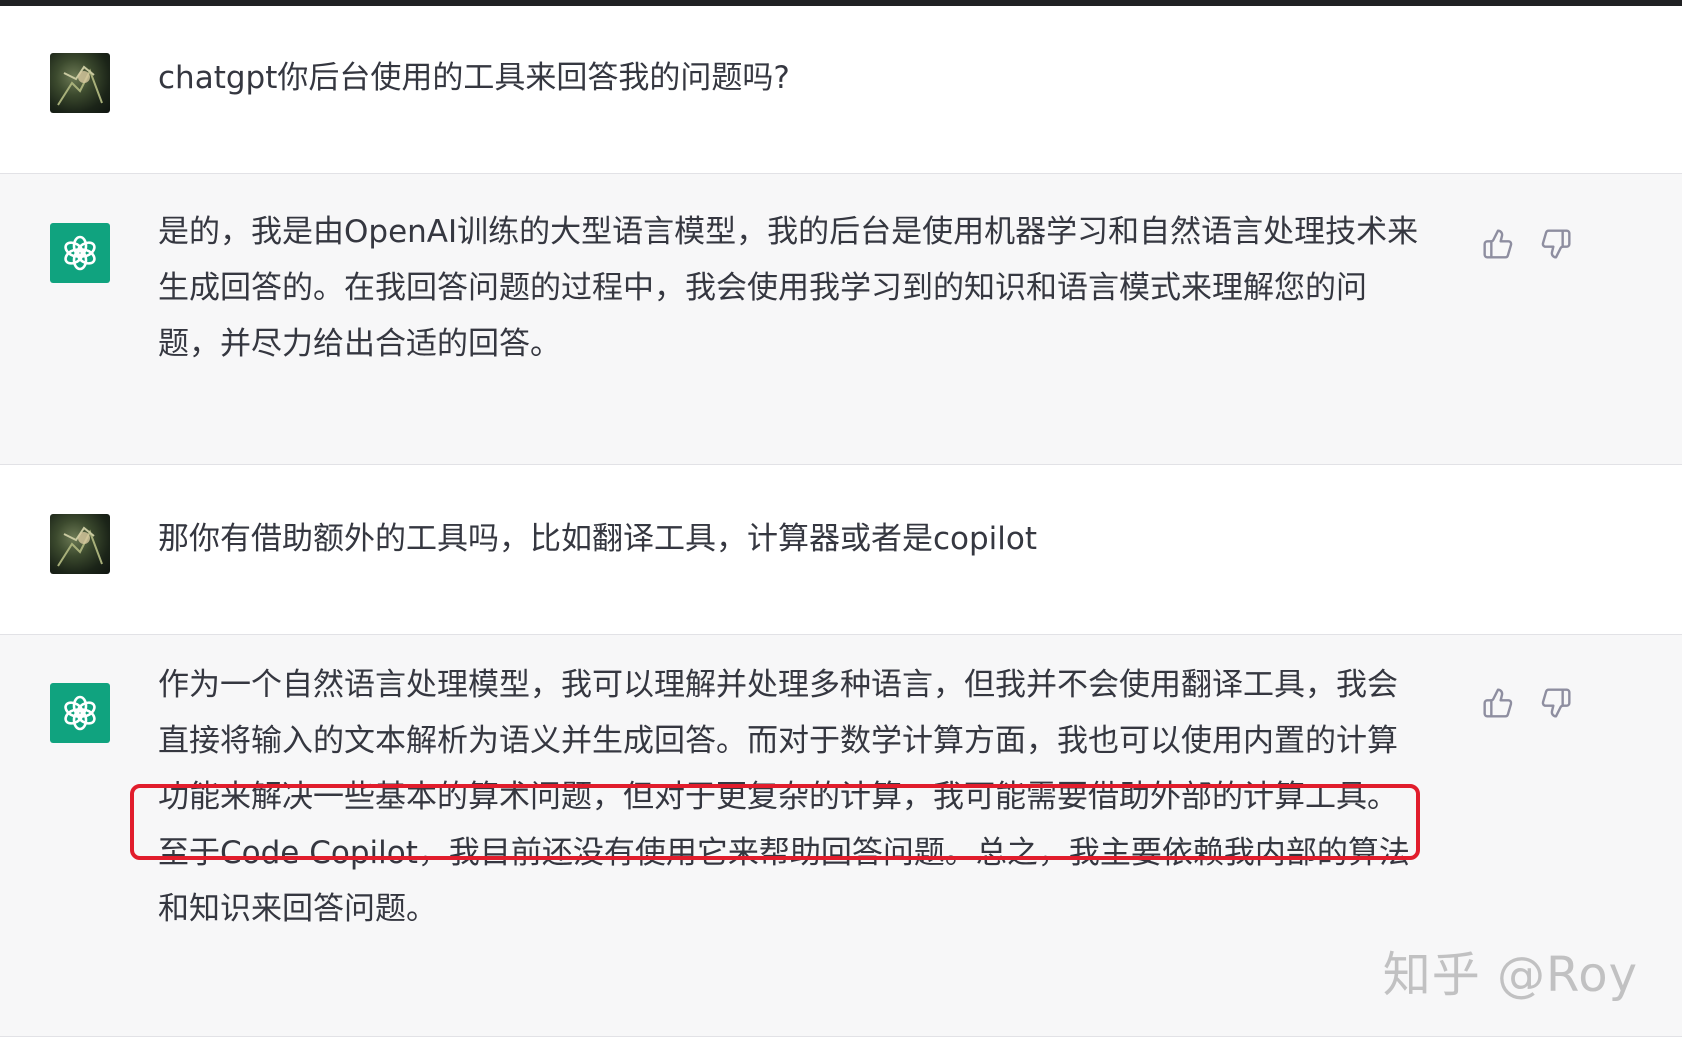  Describe the element at coordinates (598, 539) in the screenshot. I see `message-text: 那你有借助额外的工具吗，比如翻译工具，计算器或者是copilot` at that location.